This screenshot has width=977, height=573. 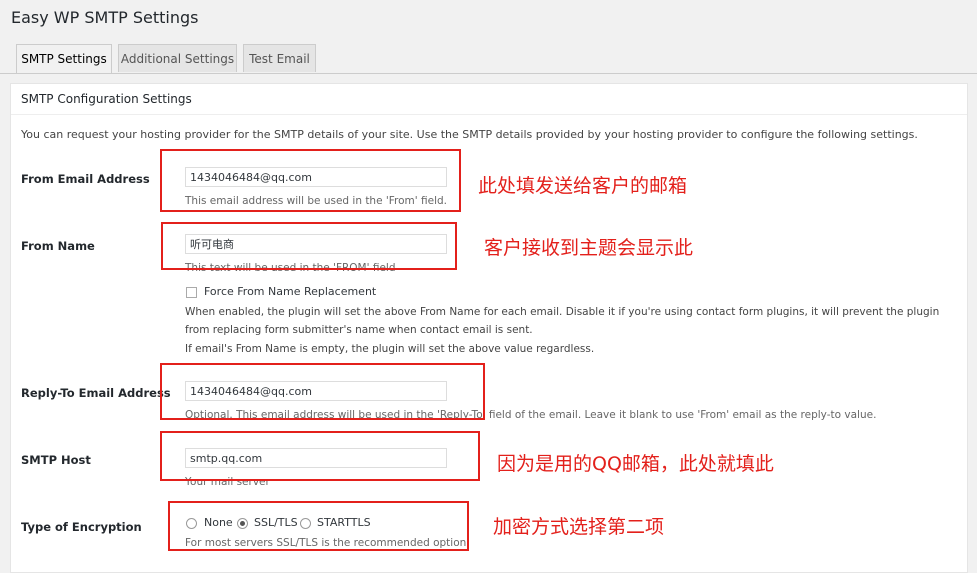 What do you see at coordinates (177, 58) in the screenshot?
I see `tab-additional-settings: Additional Settings` at bounding box center [177, 58].